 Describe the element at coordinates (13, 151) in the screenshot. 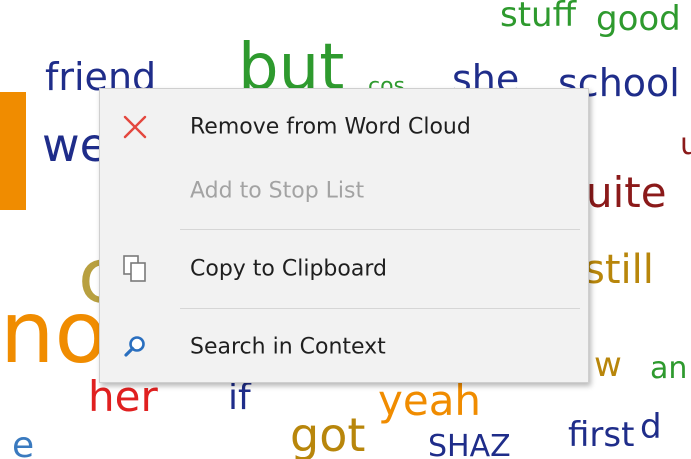

I see `word-cloud-fragment` at that location.